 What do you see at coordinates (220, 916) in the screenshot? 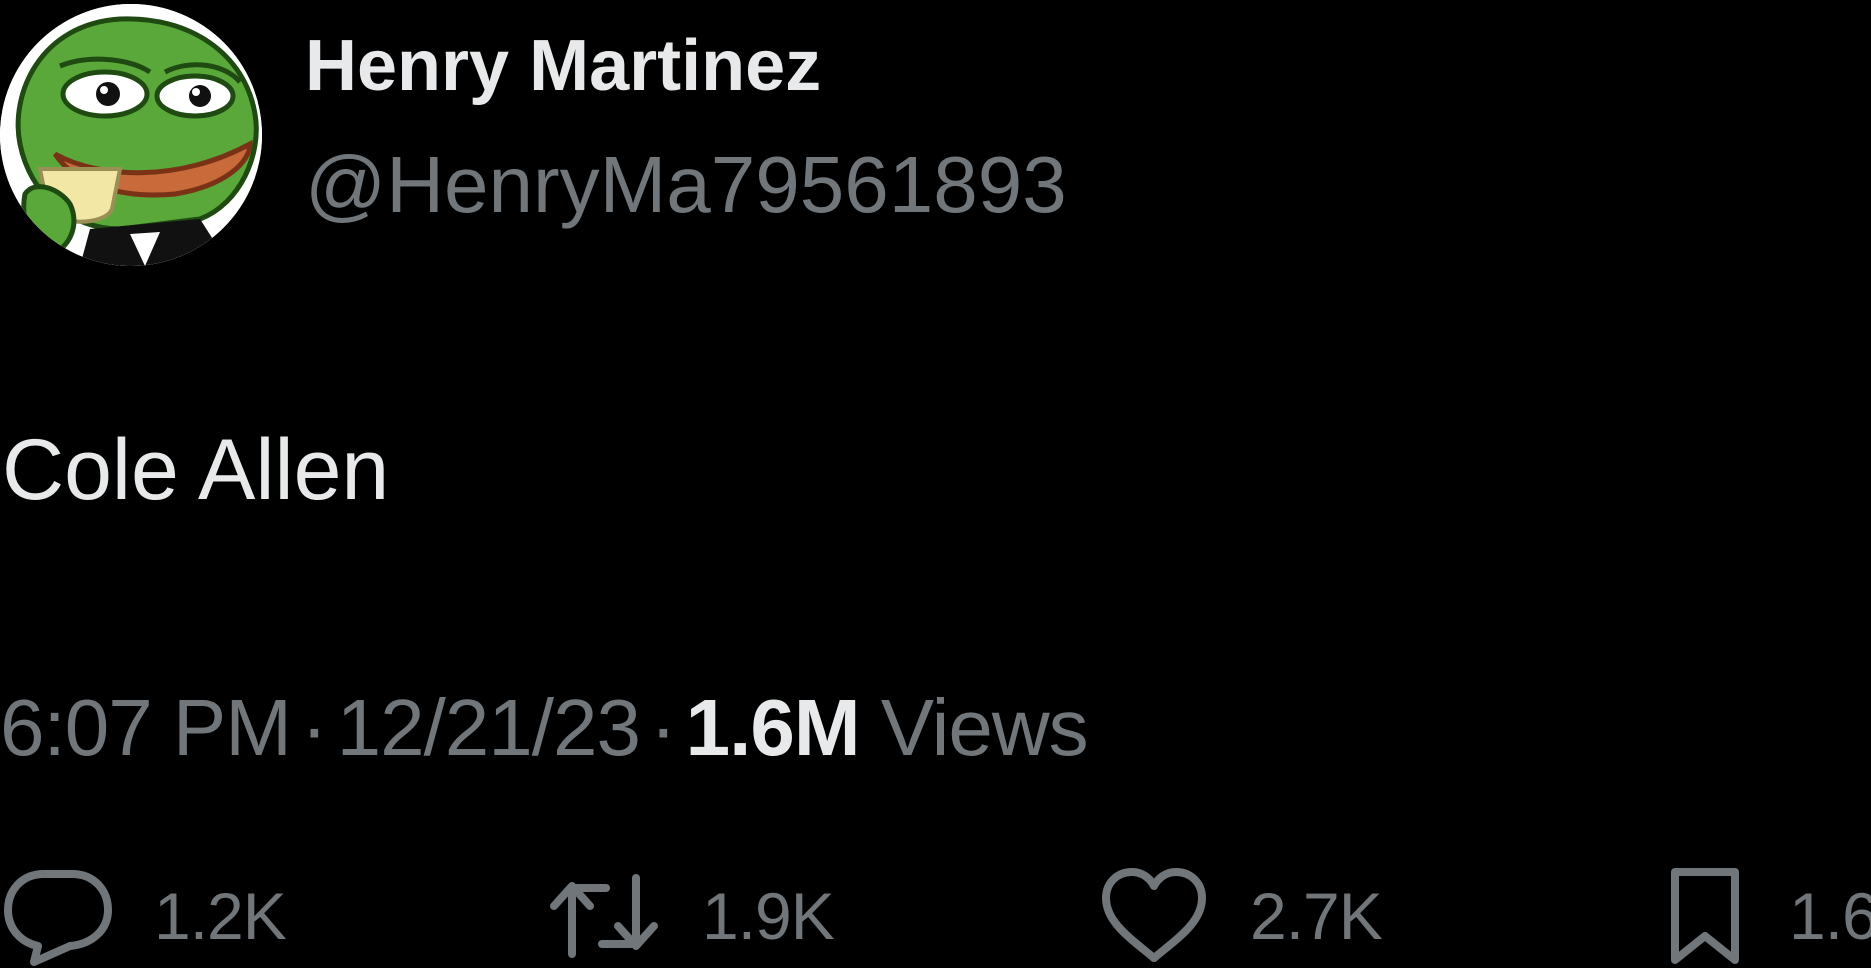
I see `reply-count: 1.2K` at bounding box center [220, 916].